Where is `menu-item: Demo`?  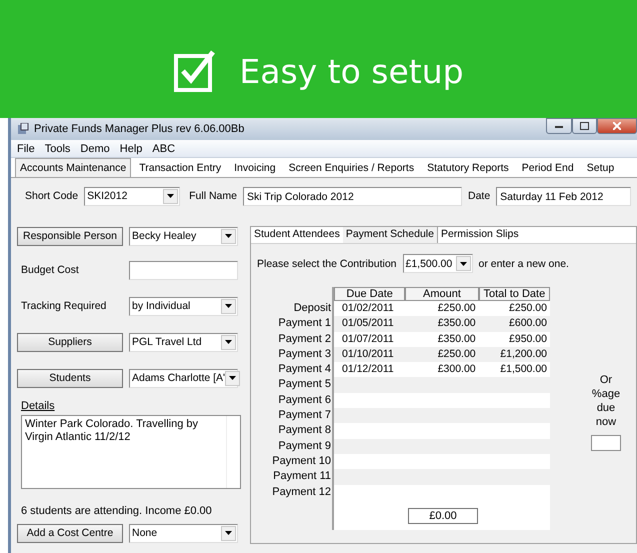 menu-item: Demo is located at coordinates (95, 148).